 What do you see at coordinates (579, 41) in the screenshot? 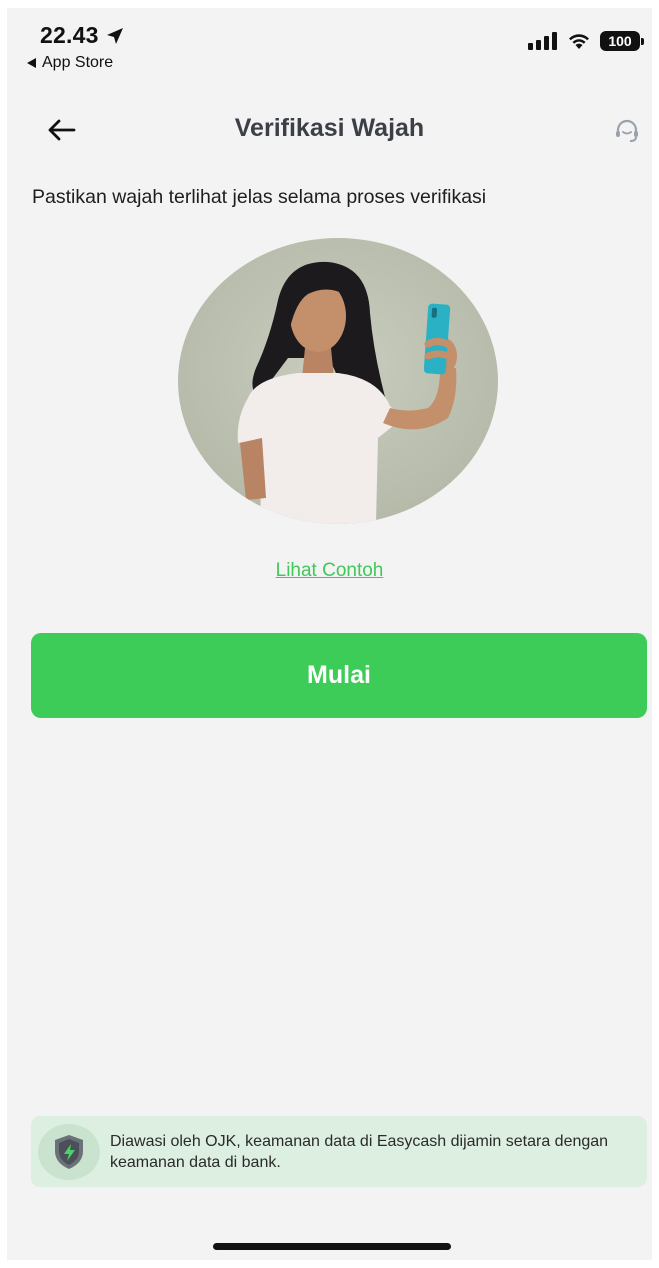
I see `wifi-icon` at bounding box center [579, 41].